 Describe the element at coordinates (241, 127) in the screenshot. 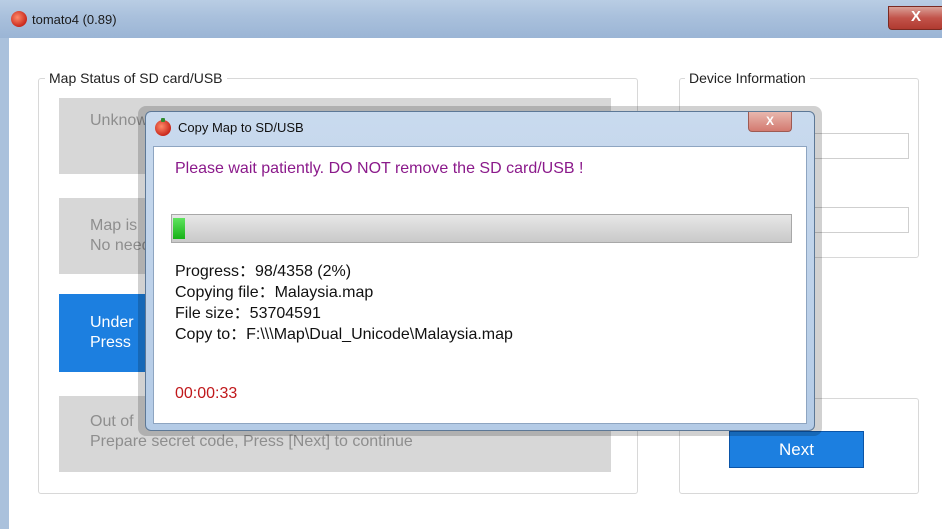

I see `dialog-title: Copy Map to SD/USB` at that location.